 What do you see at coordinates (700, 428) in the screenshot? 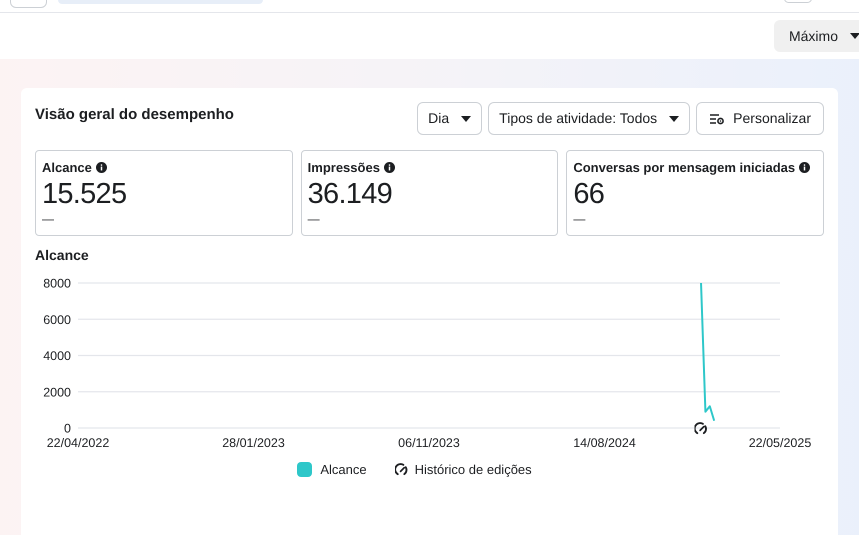
I see `edit-marker-icon` at bounding box center [700, 428].